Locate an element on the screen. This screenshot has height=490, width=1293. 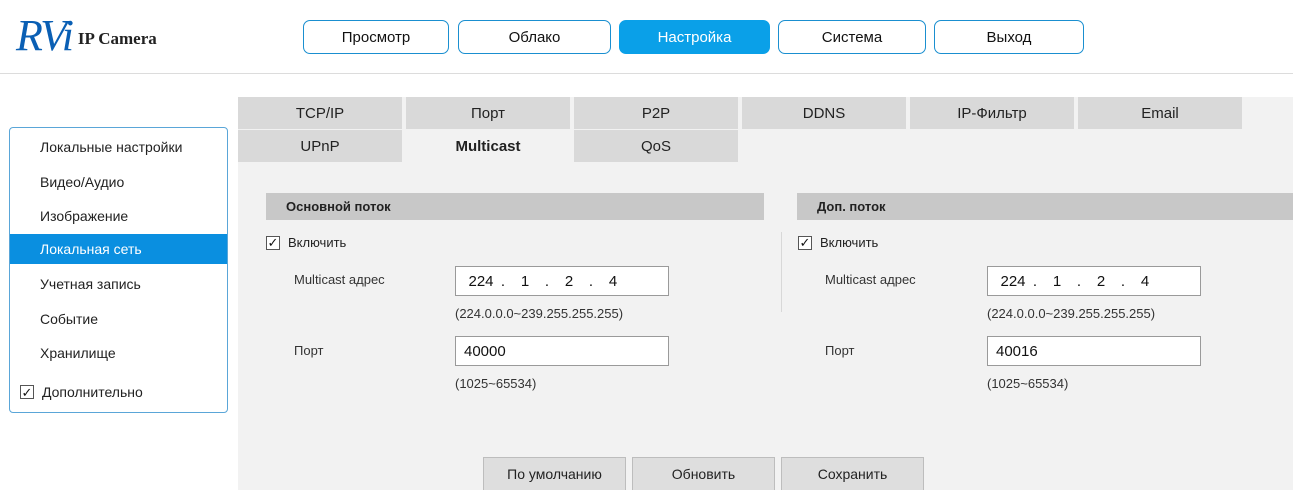
advanced-checkbox: ✓ is located at coordinates (27, 392).